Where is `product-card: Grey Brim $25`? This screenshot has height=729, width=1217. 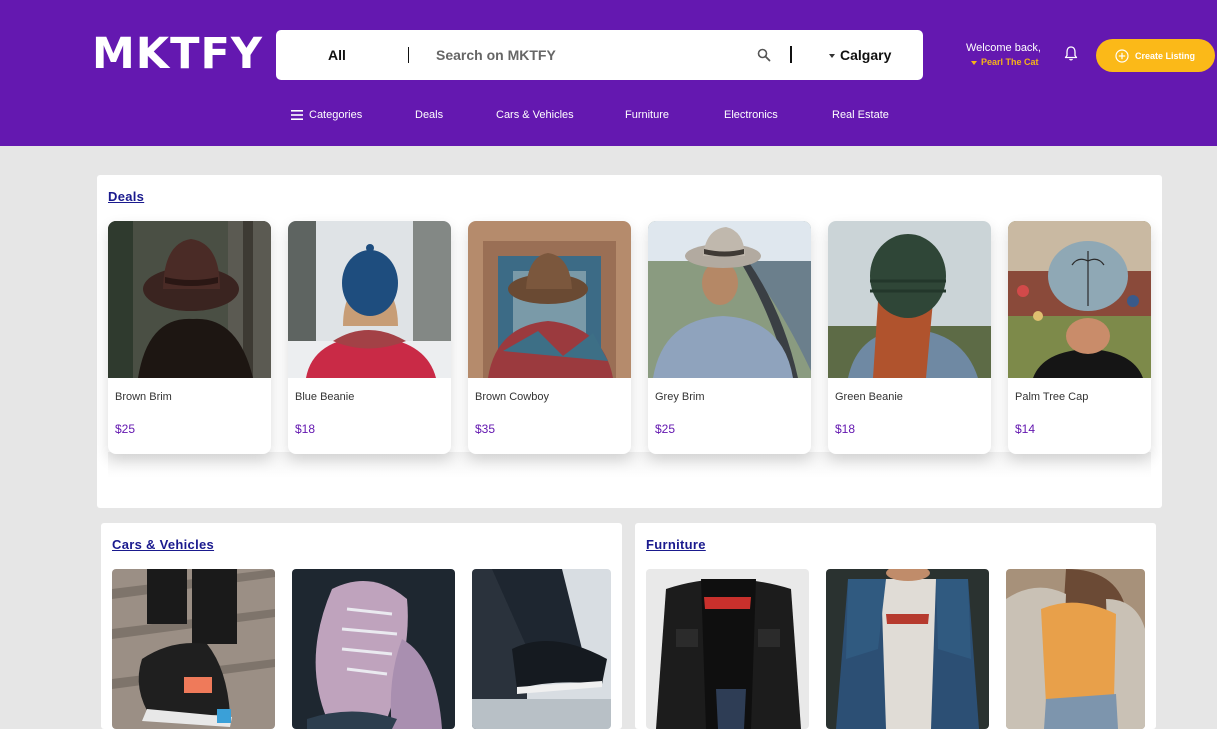
product-card: Grey Brim $25 is located at coordinates (729, 337).